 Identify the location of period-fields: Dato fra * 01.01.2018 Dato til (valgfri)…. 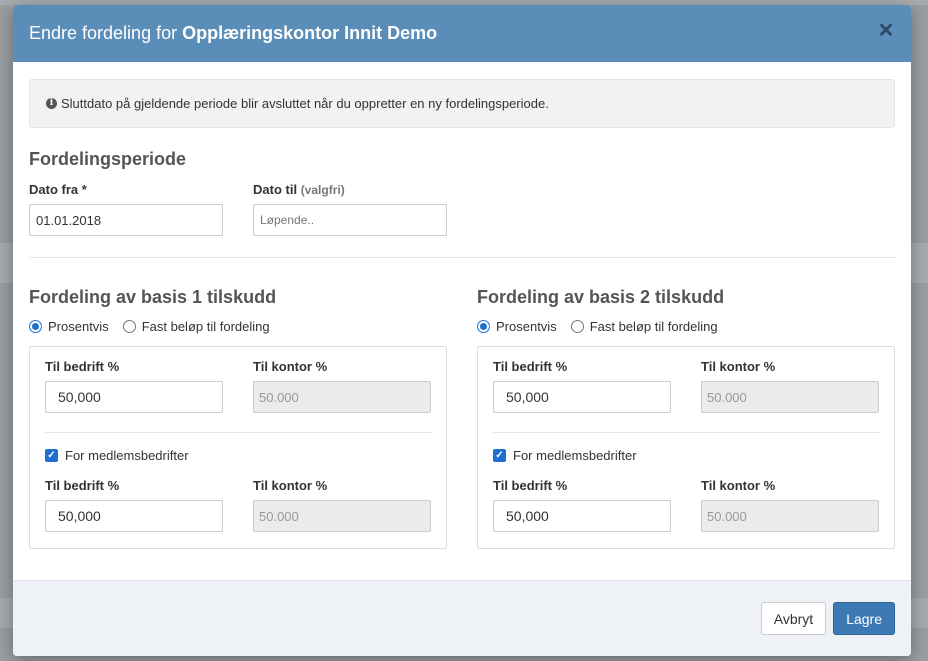
(462, 209).